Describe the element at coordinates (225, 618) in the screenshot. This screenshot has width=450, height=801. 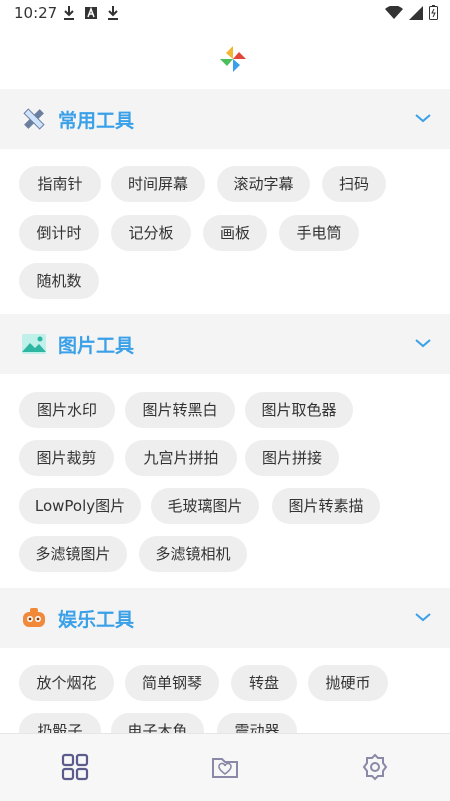
I see `section-header-fun-tools: 娱乐工具` at that location.